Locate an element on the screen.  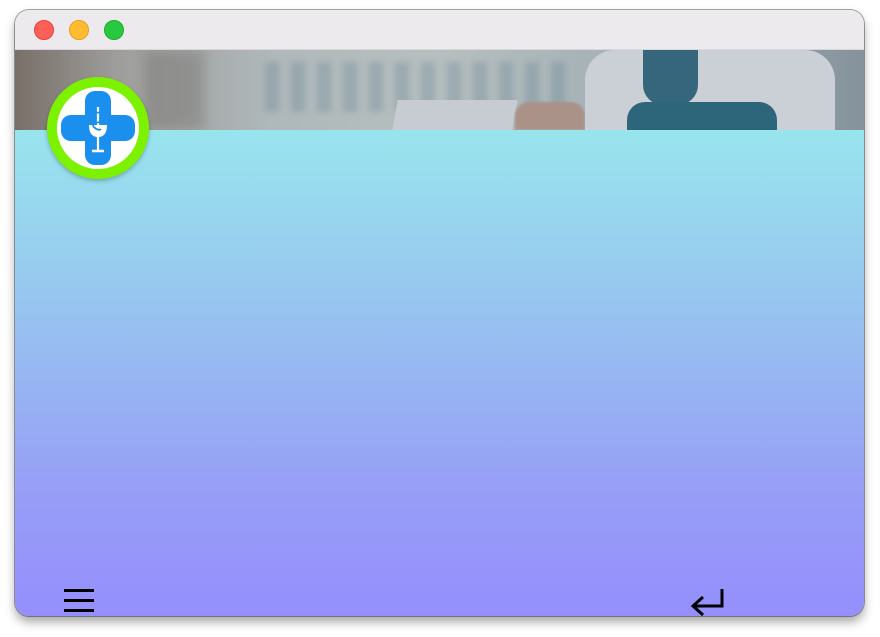
zoom-window-button is located at coordinates (114, 30).